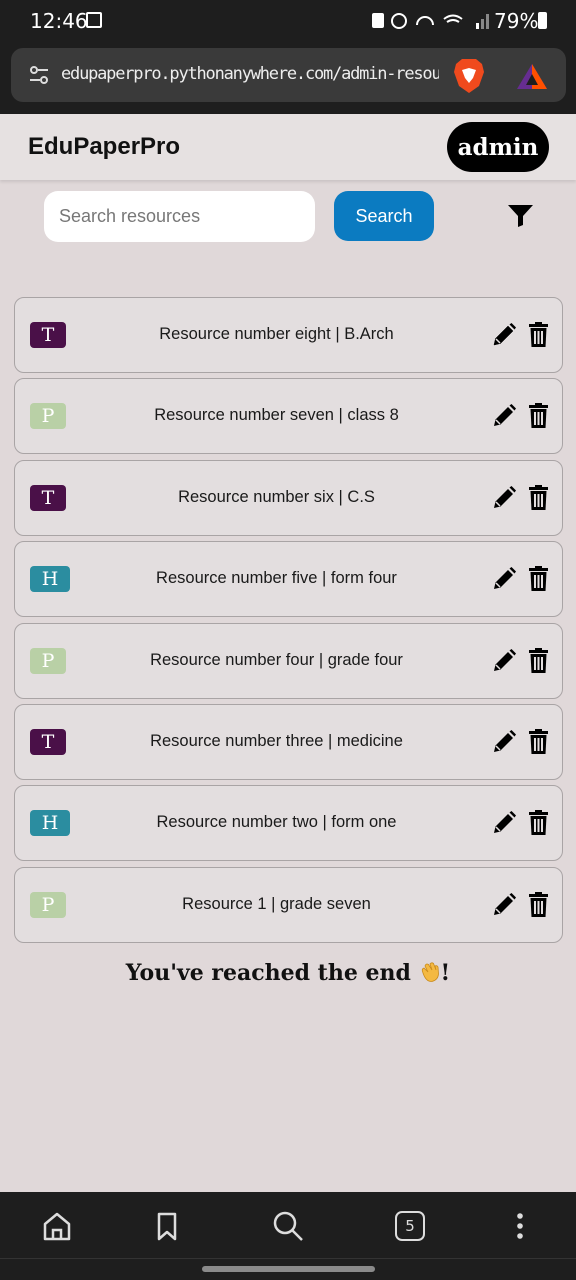  Describe the element at coordinates (167, 1226) in the screenshot. I see `bookmark-icon` at that location.